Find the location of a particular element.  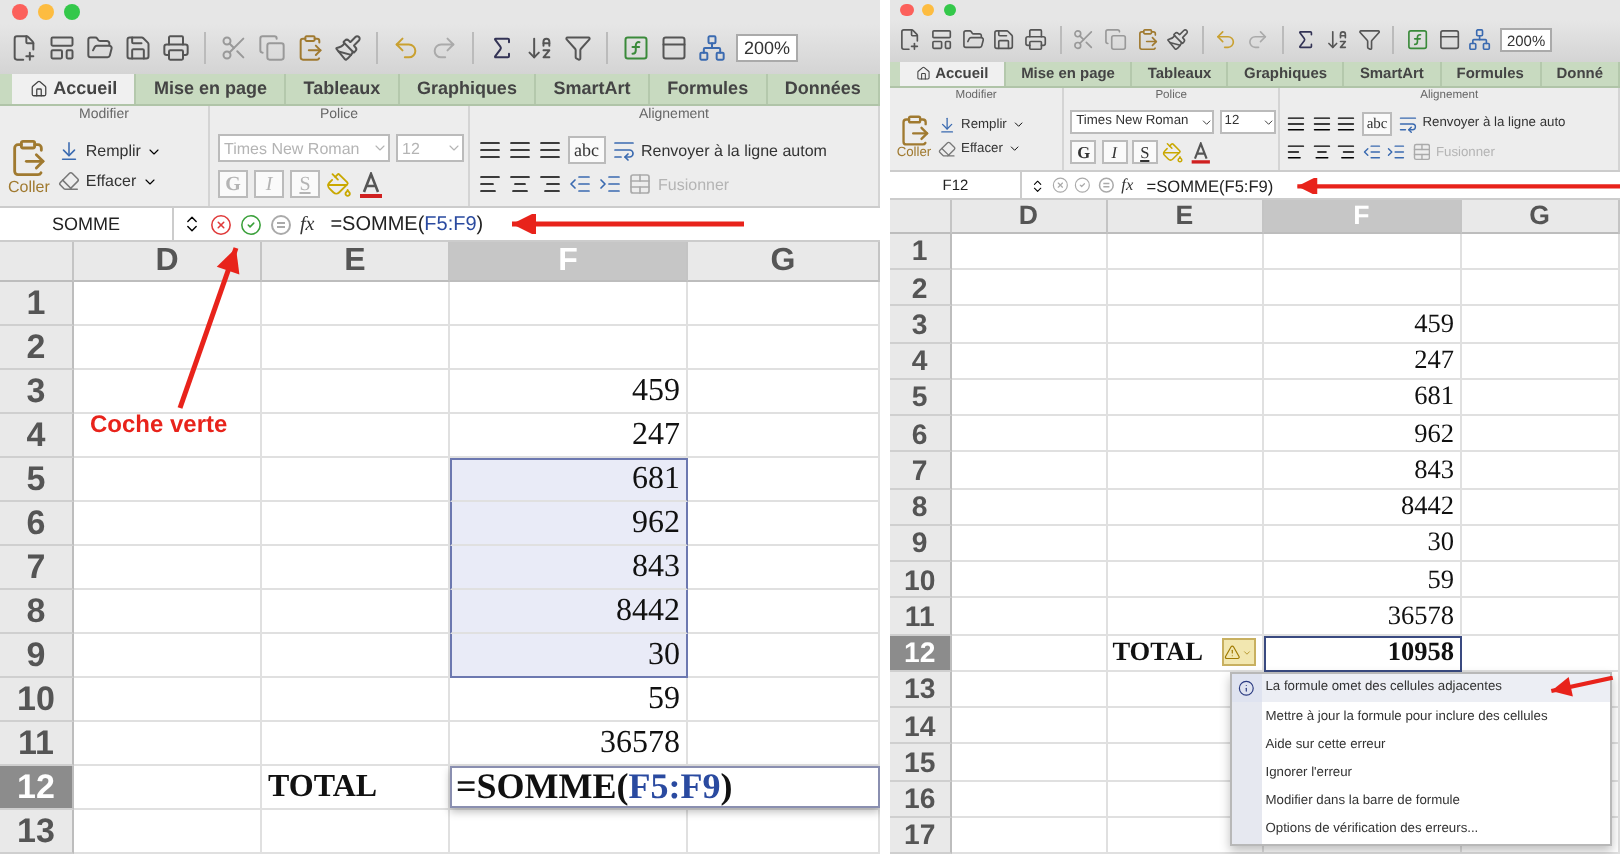

row-header: 10 is located at coordinates (37, 700).